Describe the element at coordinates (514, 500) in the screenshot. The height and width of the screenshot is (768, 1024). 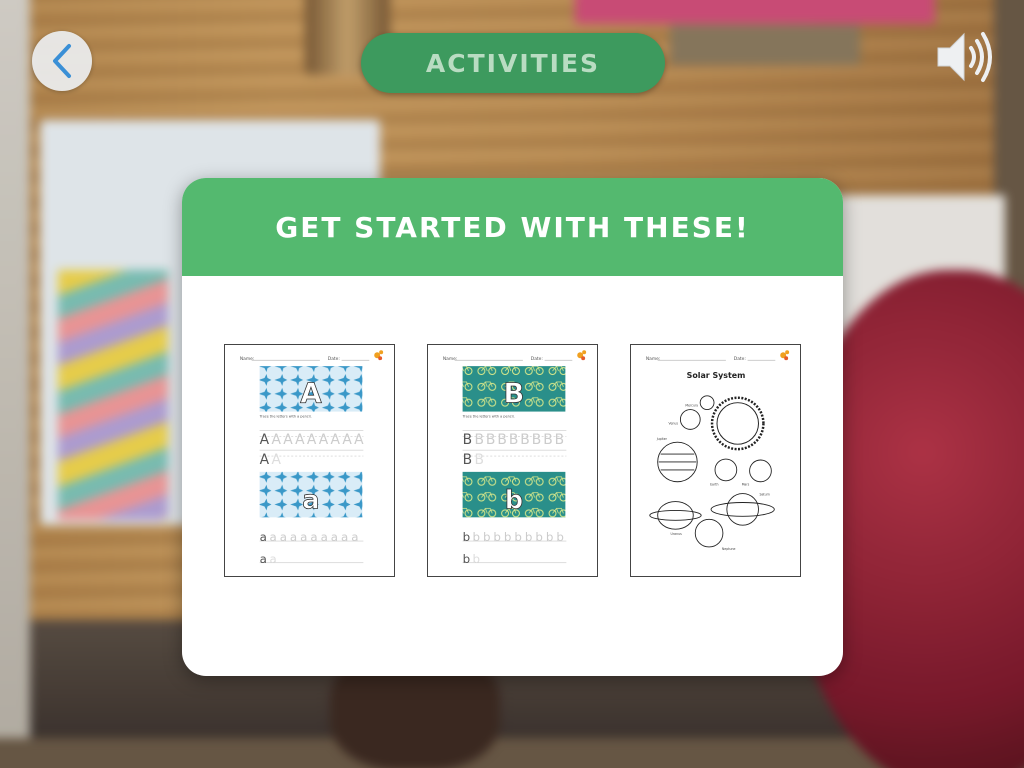
I see `small-letter: b` at that location.